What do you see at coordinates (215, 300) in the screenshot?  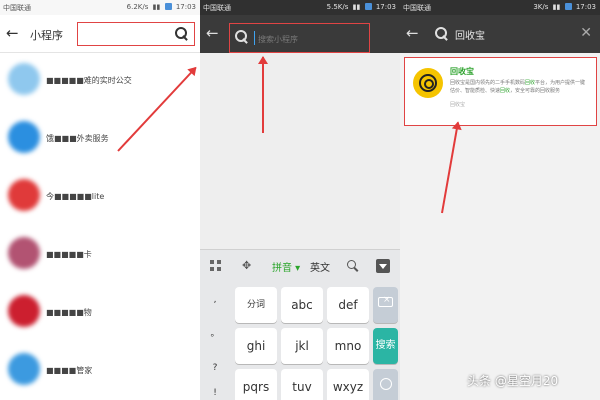 I see `punctuation-key: ,` at bounding box center [215, 300].